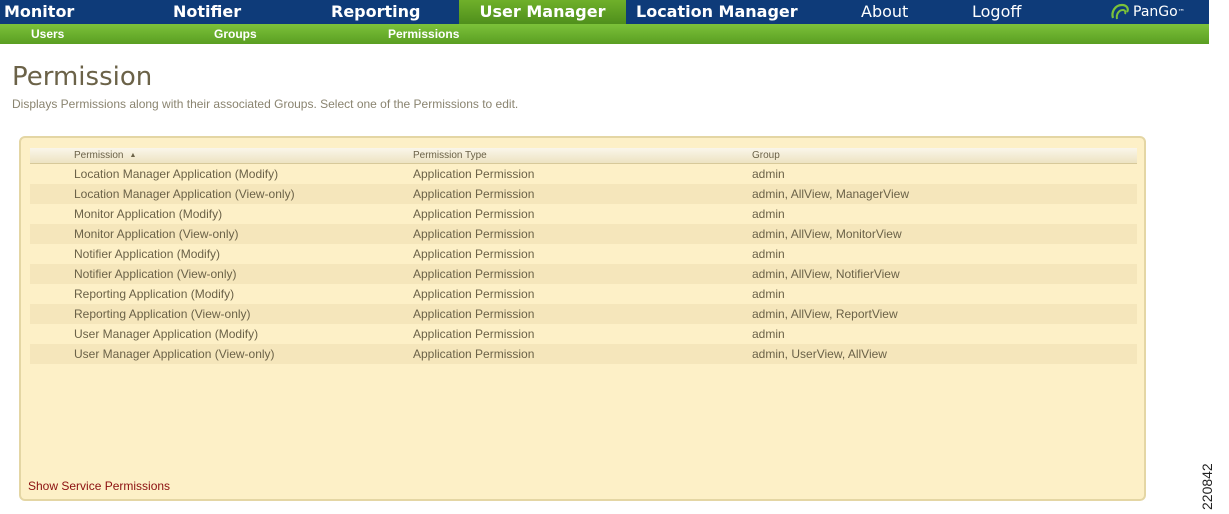 This screenshot has height=514, width=1229. Describe the element at coordinates (1120, 11) in the screenshot. I see `pango-swirl-icon` at that location.